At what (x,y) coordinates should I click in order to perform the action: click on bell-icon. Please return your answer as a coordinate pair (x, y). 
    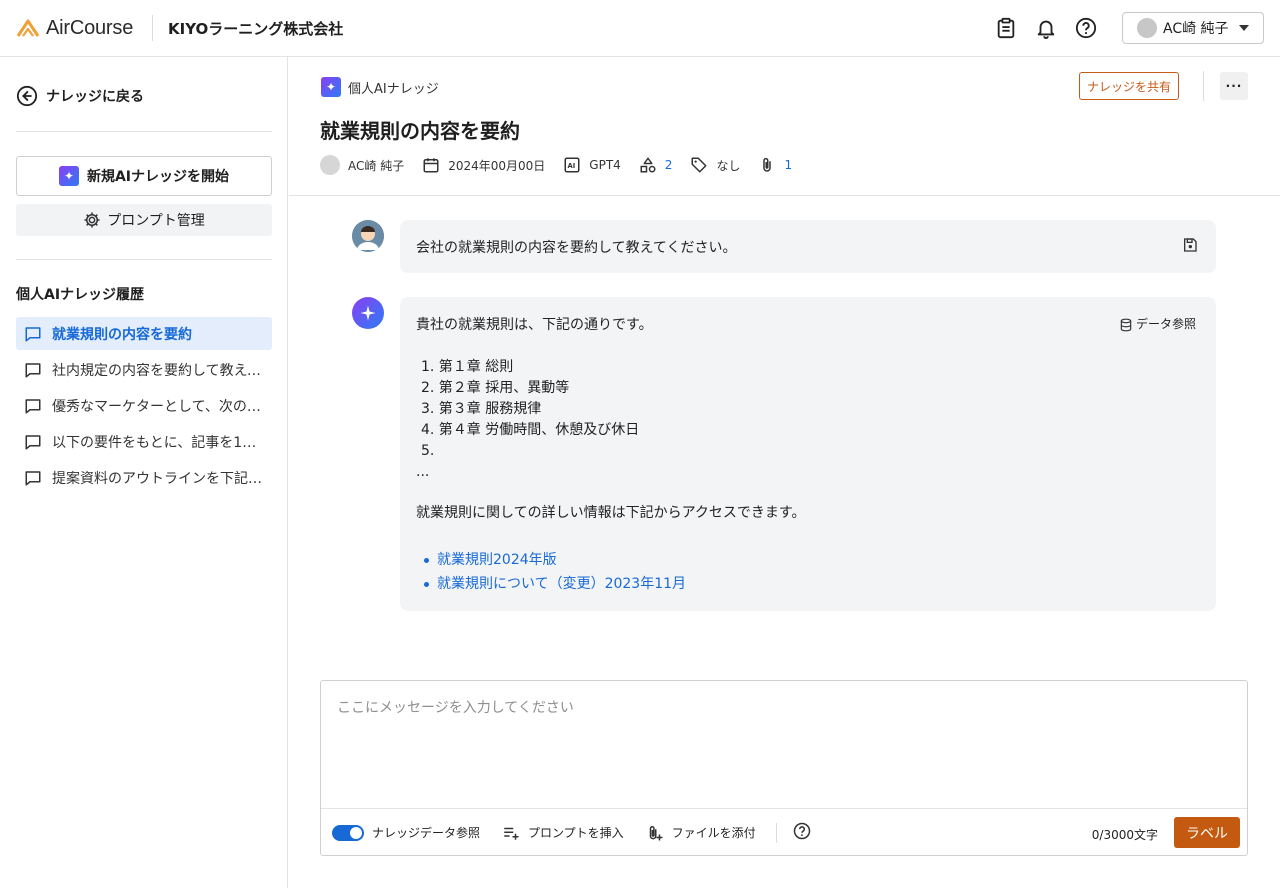
    Looking at the image, I should click on (1046, 28).